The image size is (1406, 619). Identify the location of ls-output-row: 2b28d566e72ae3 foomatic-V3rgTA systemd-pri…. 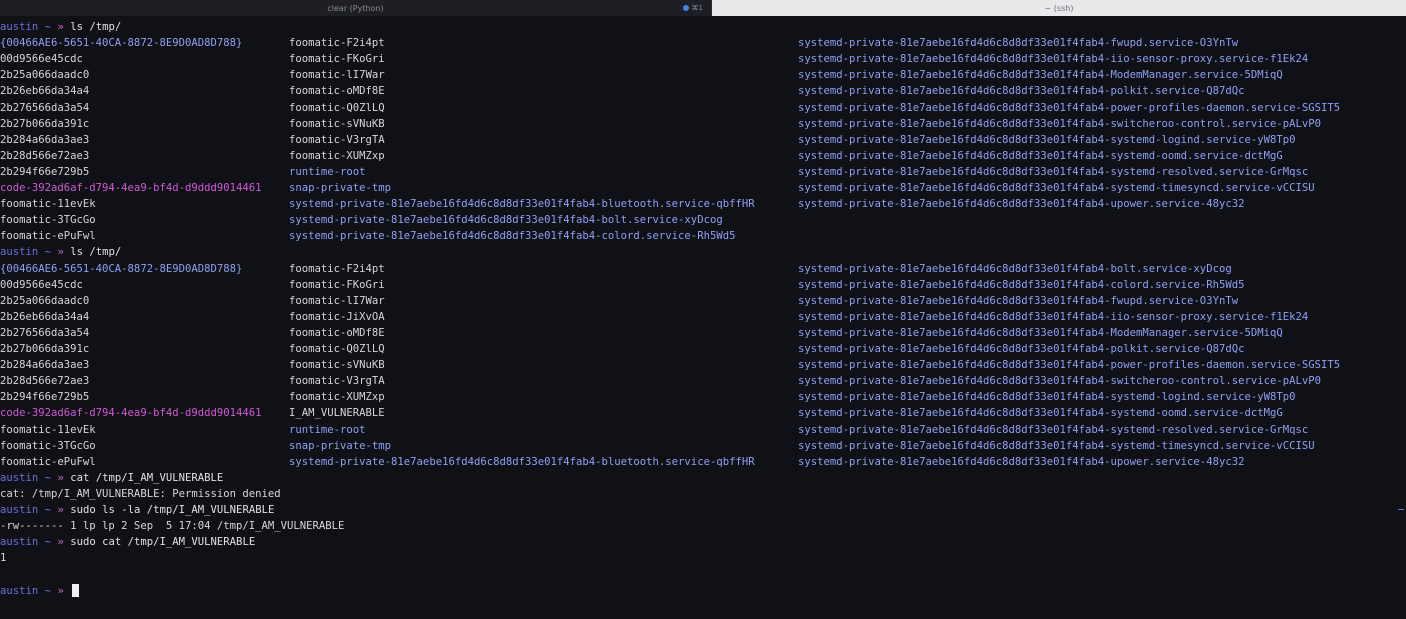
(703, 381).